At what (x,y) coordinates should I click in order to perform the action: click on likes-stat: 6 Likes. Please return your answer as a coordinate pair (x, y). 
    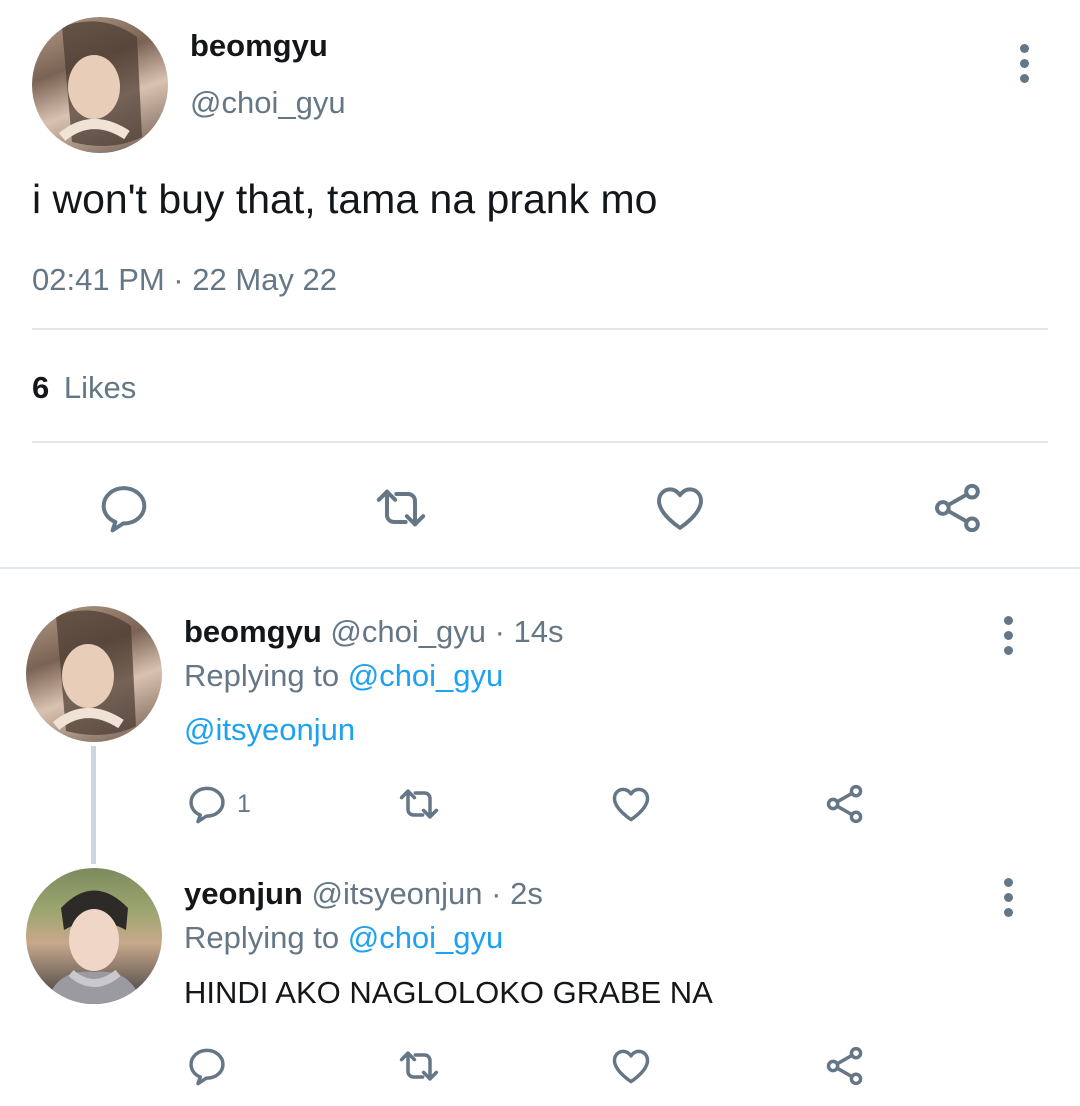
    Looking at the image, I should click on (84, 388).